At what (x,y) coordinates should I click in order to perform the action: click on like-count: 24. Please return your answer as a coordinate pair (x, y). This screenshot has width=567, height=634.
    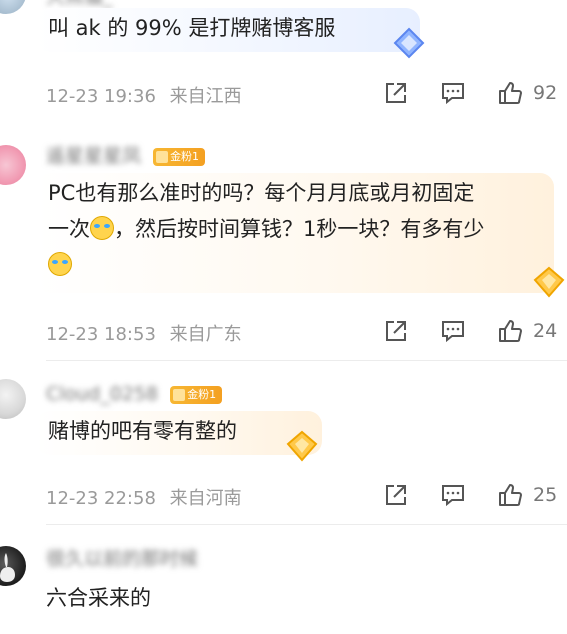
    Looking at the image, I should click on (545, 331).